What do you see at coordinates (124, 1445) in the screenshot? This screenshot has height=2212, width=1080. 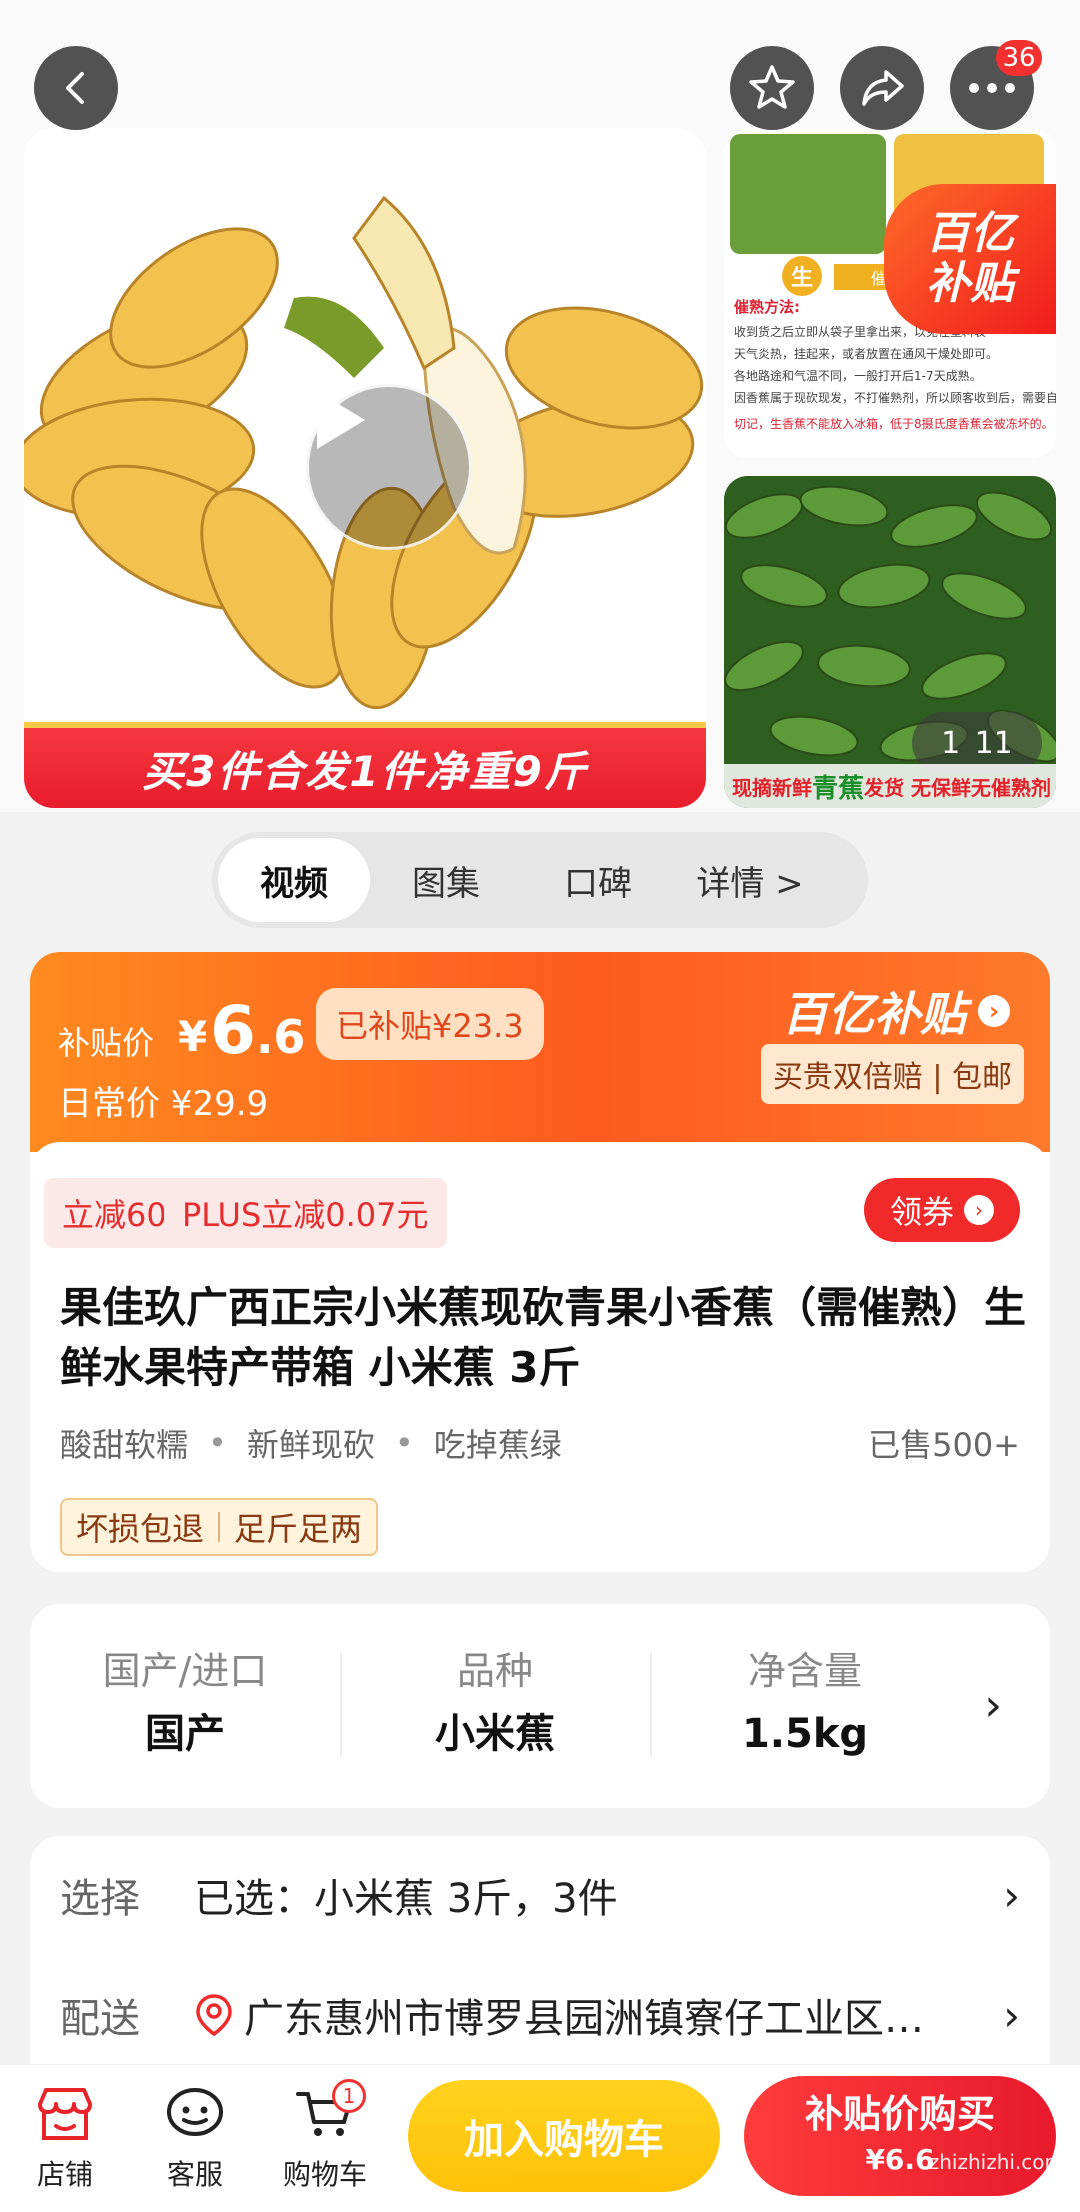 I see `feature-item: 酸甜软糯` at bounding box center [124, 1445].